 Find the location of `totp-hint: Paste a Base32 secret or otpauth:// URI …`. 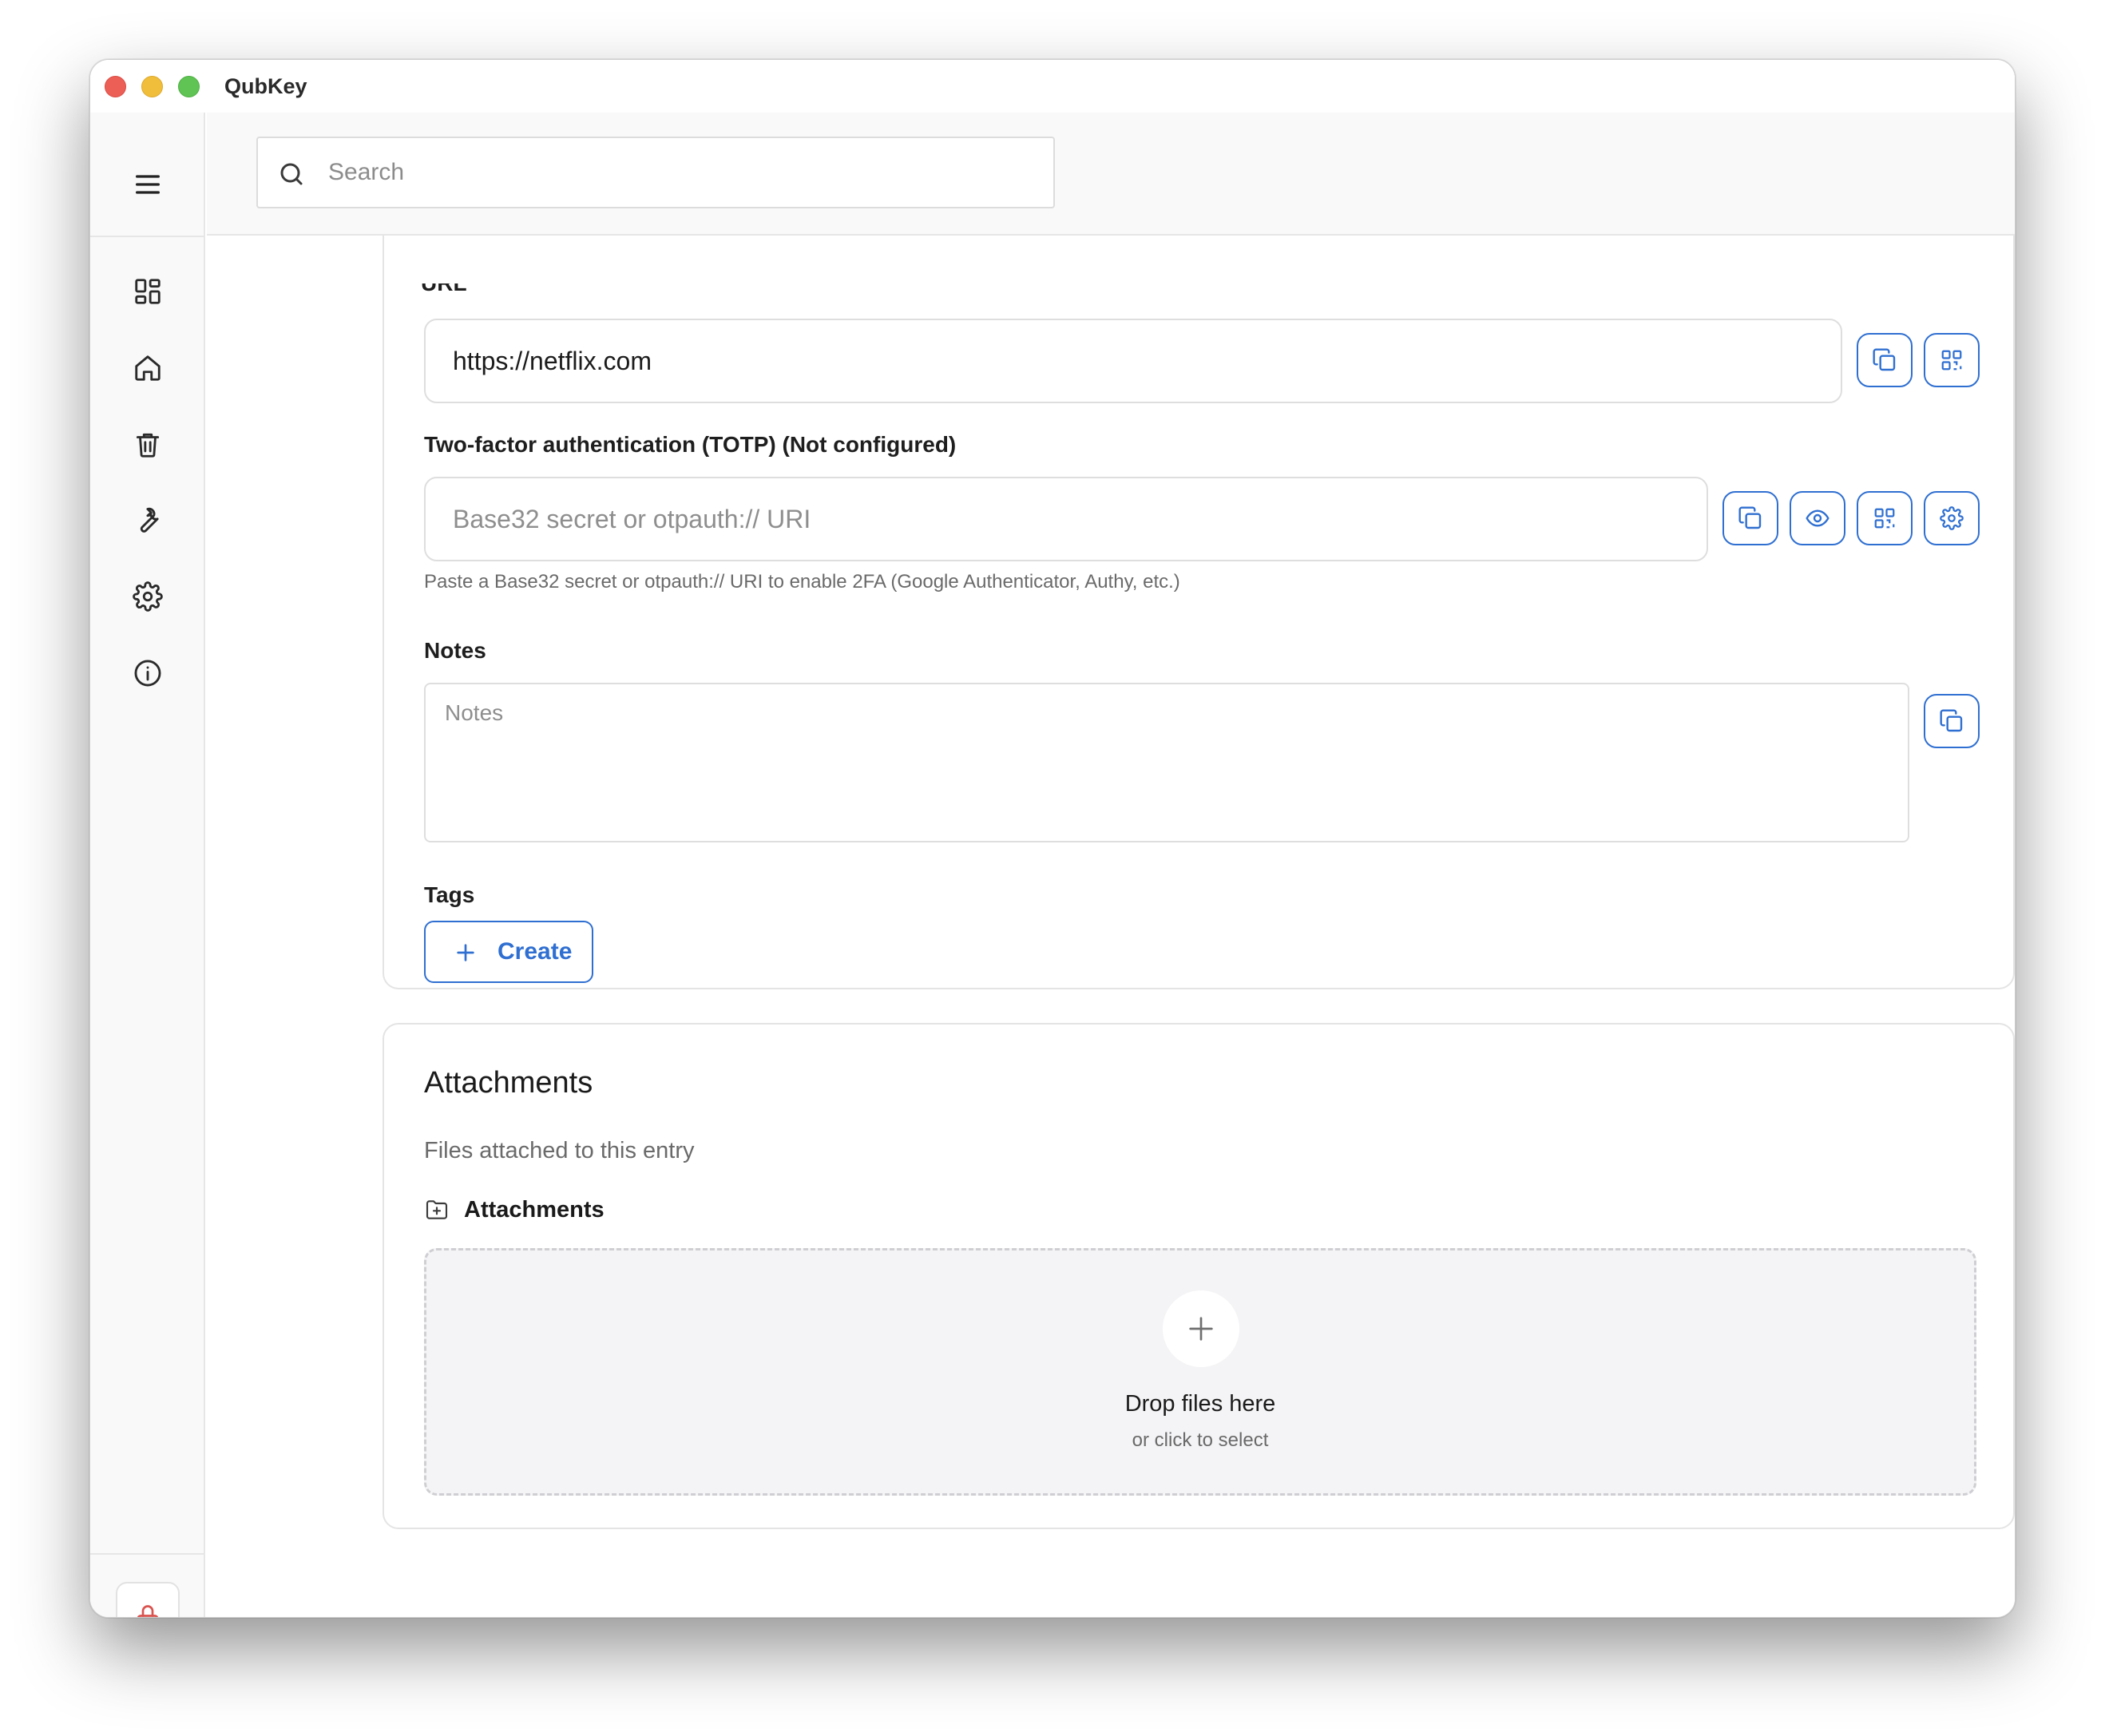

totp-hint: Paste a Base32 secret or otpauth:// URI … is located at coordinates (802, 582).